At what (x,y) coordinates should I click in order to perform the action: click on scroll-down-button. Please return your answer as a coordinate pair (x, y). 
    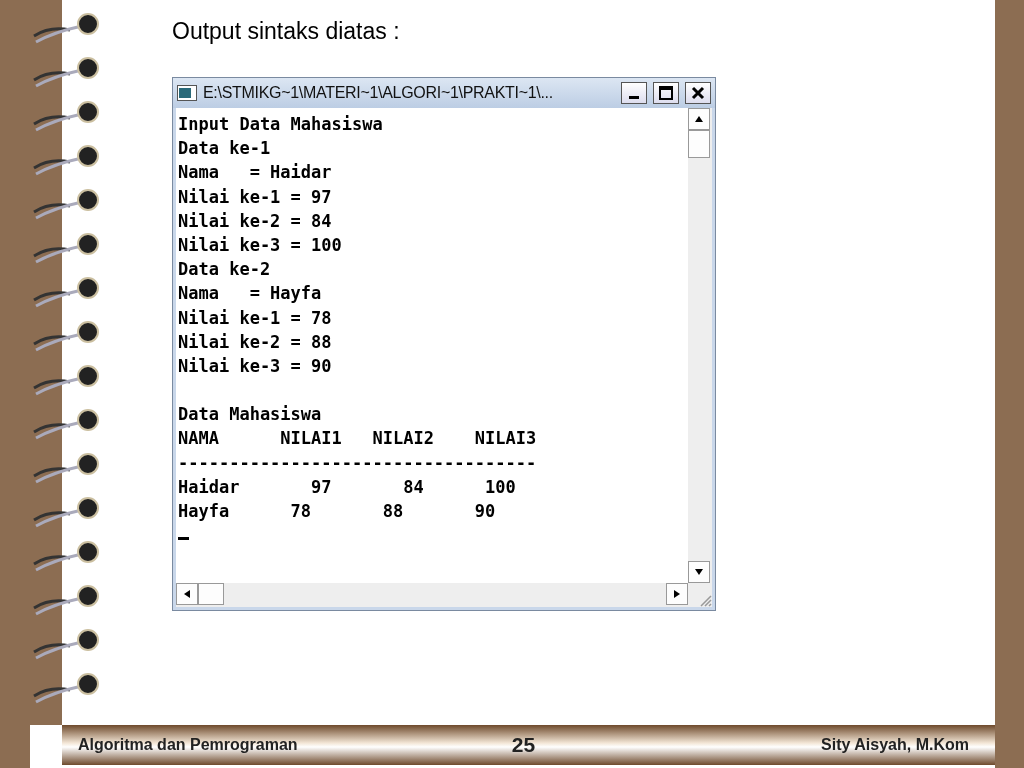
    Looking at the image, I should click on (699, 572).